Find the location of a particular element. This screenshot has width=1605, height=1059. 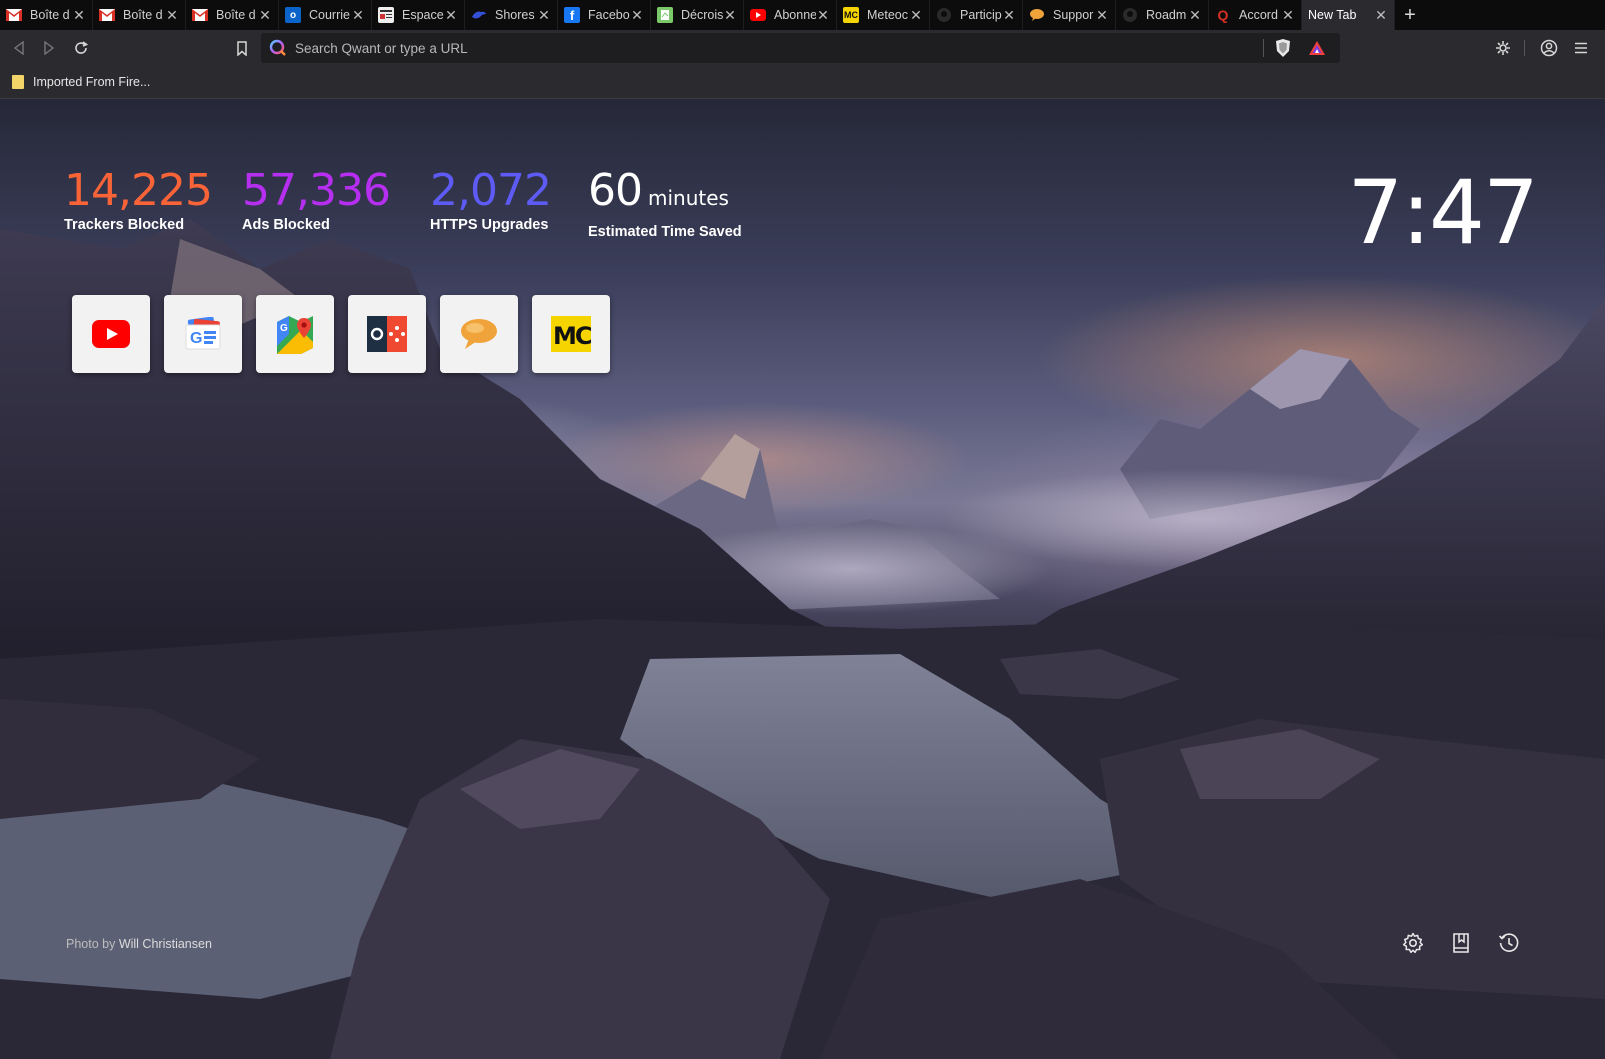

profile-button is located at coordinates (1549, 48).